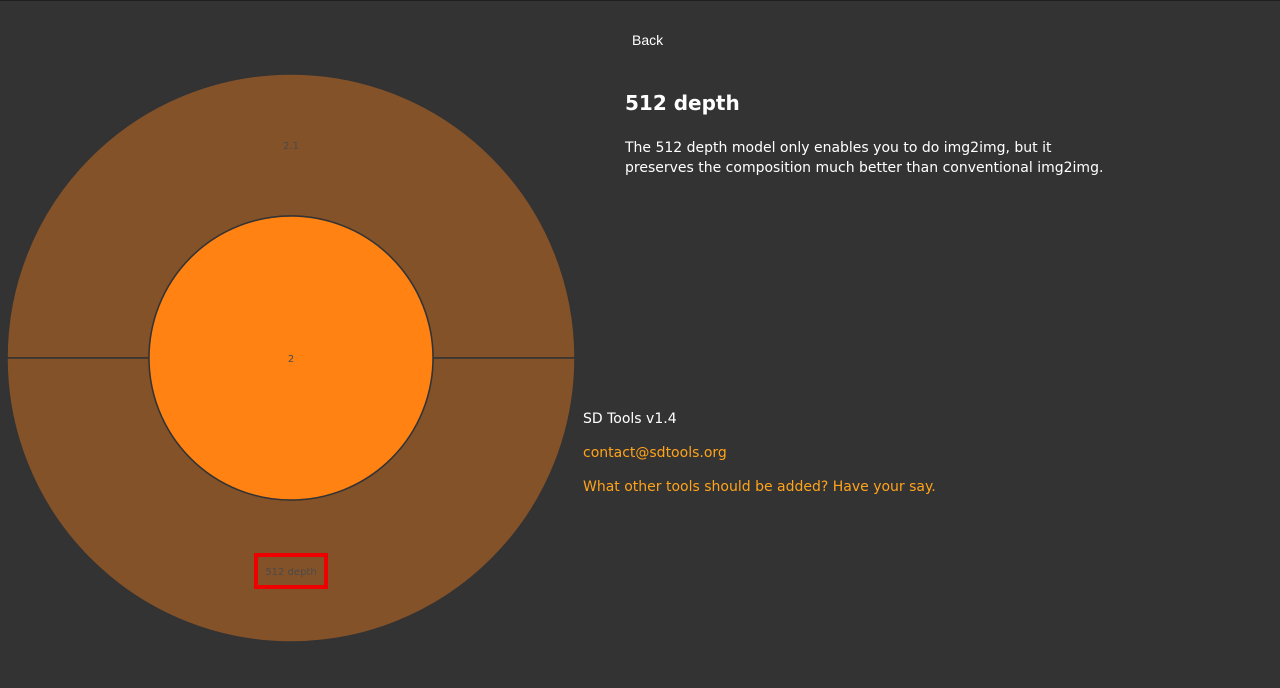 The image size is (1280, 688). I want to click on page-title: 512 depth, so click(682, 103).